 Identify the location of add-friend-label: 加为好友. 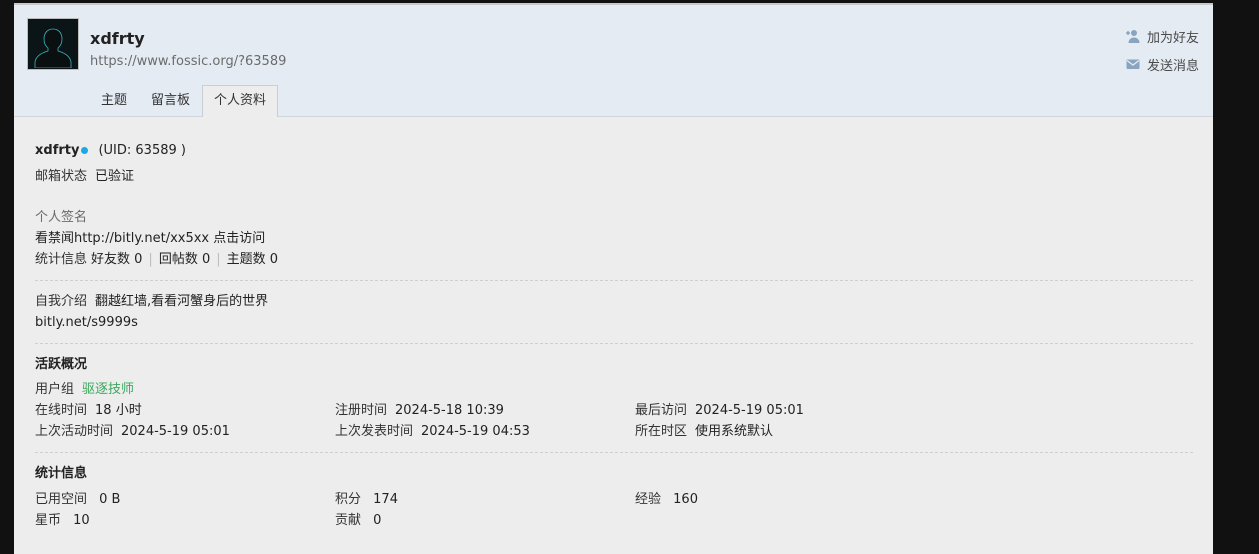
(1172, 38).